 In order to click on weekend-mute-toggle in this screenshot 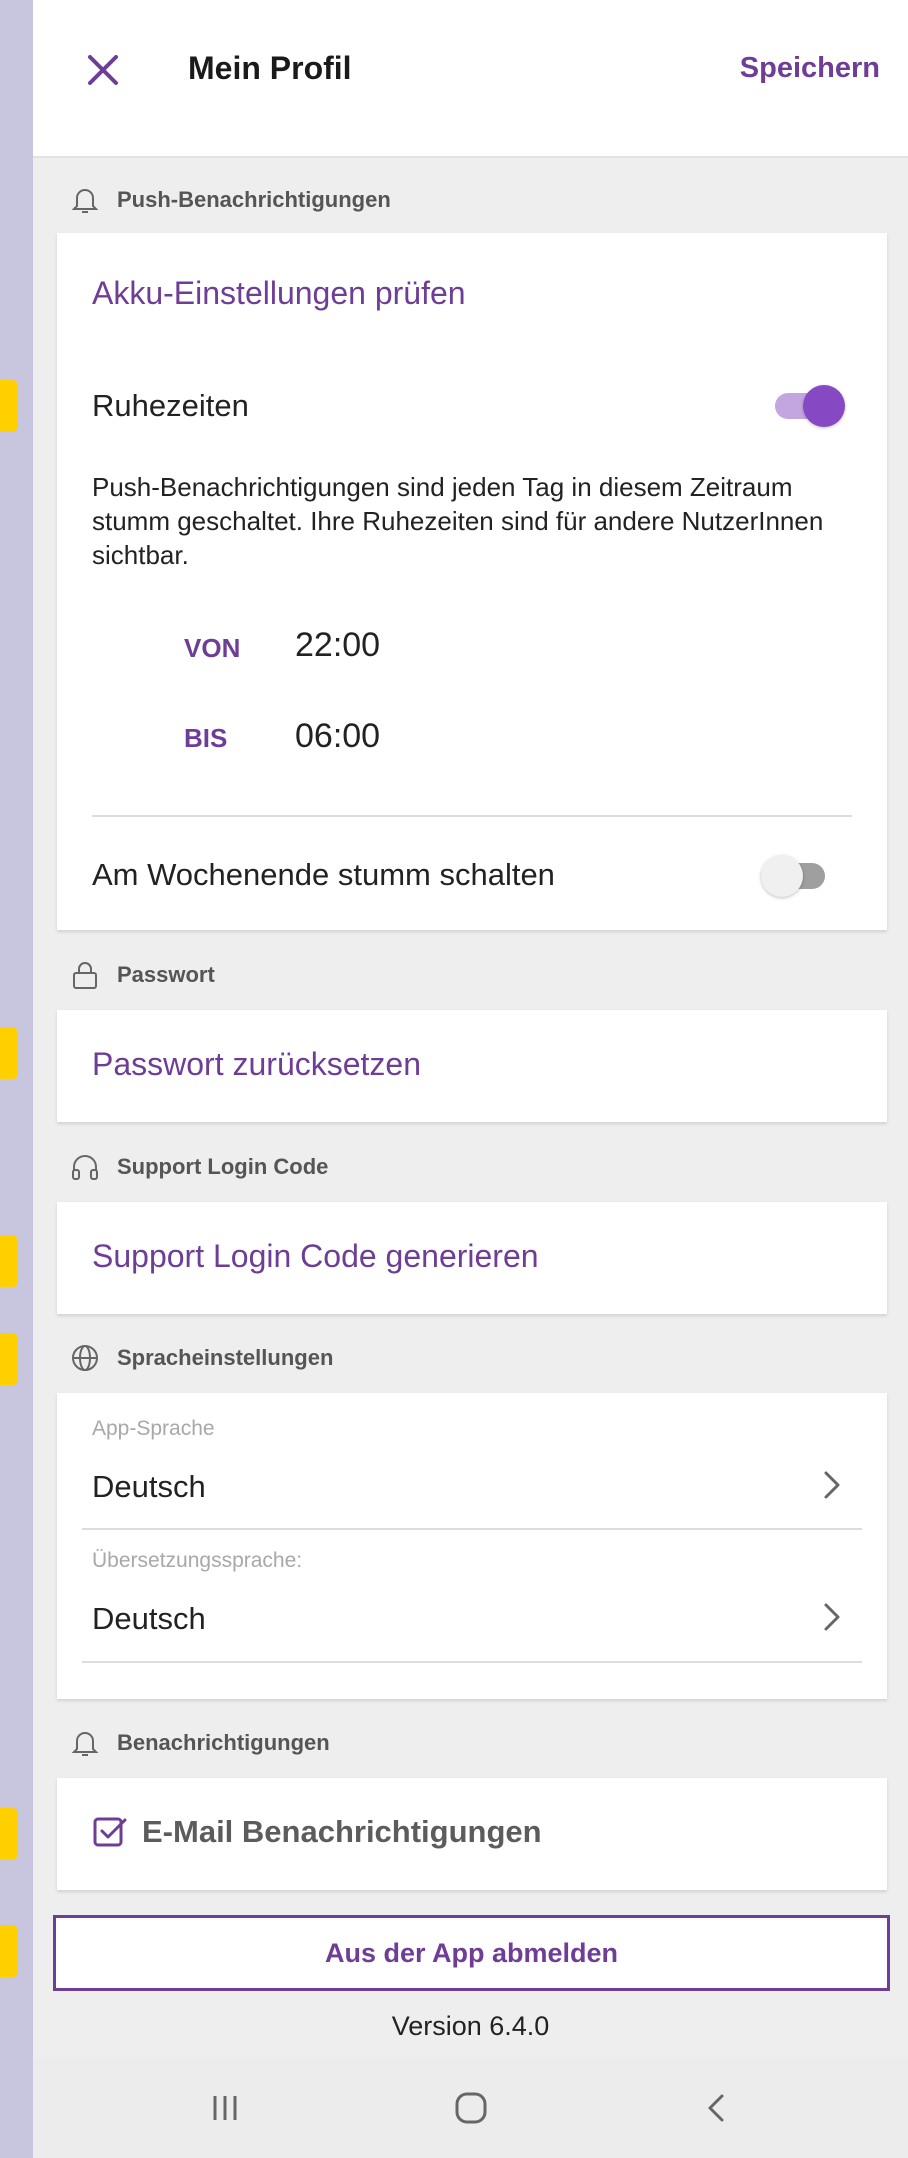, I will do `click(796, 875)`.